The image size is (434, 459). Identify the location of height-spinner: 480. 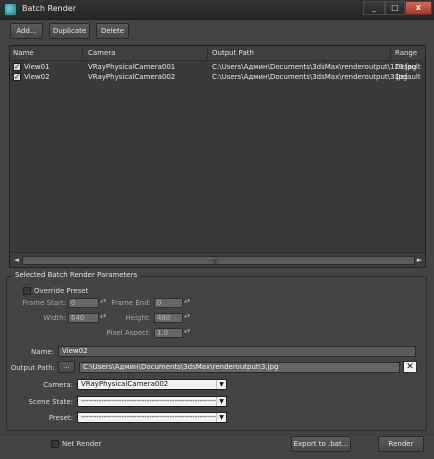
(168, 318).